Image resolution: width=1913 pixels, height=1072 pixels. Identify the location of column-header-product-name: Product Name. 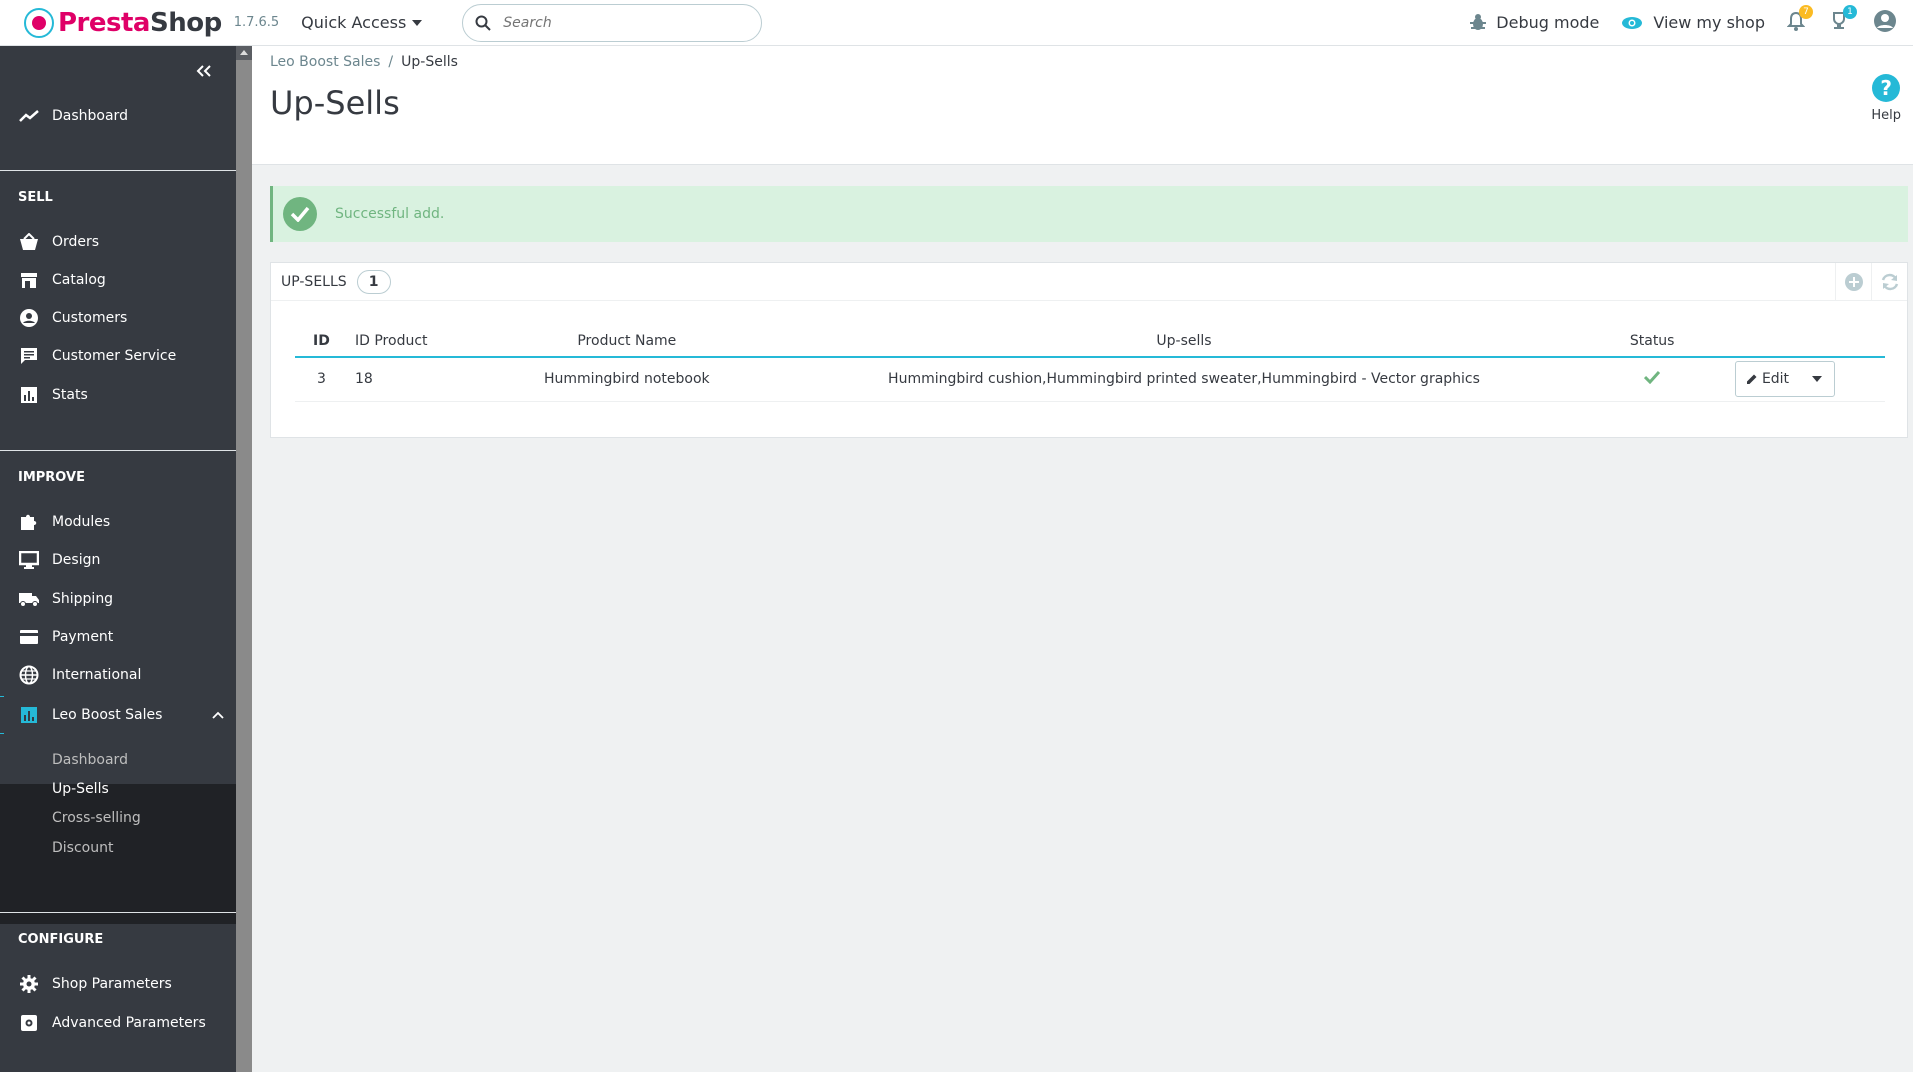
(627, 341).